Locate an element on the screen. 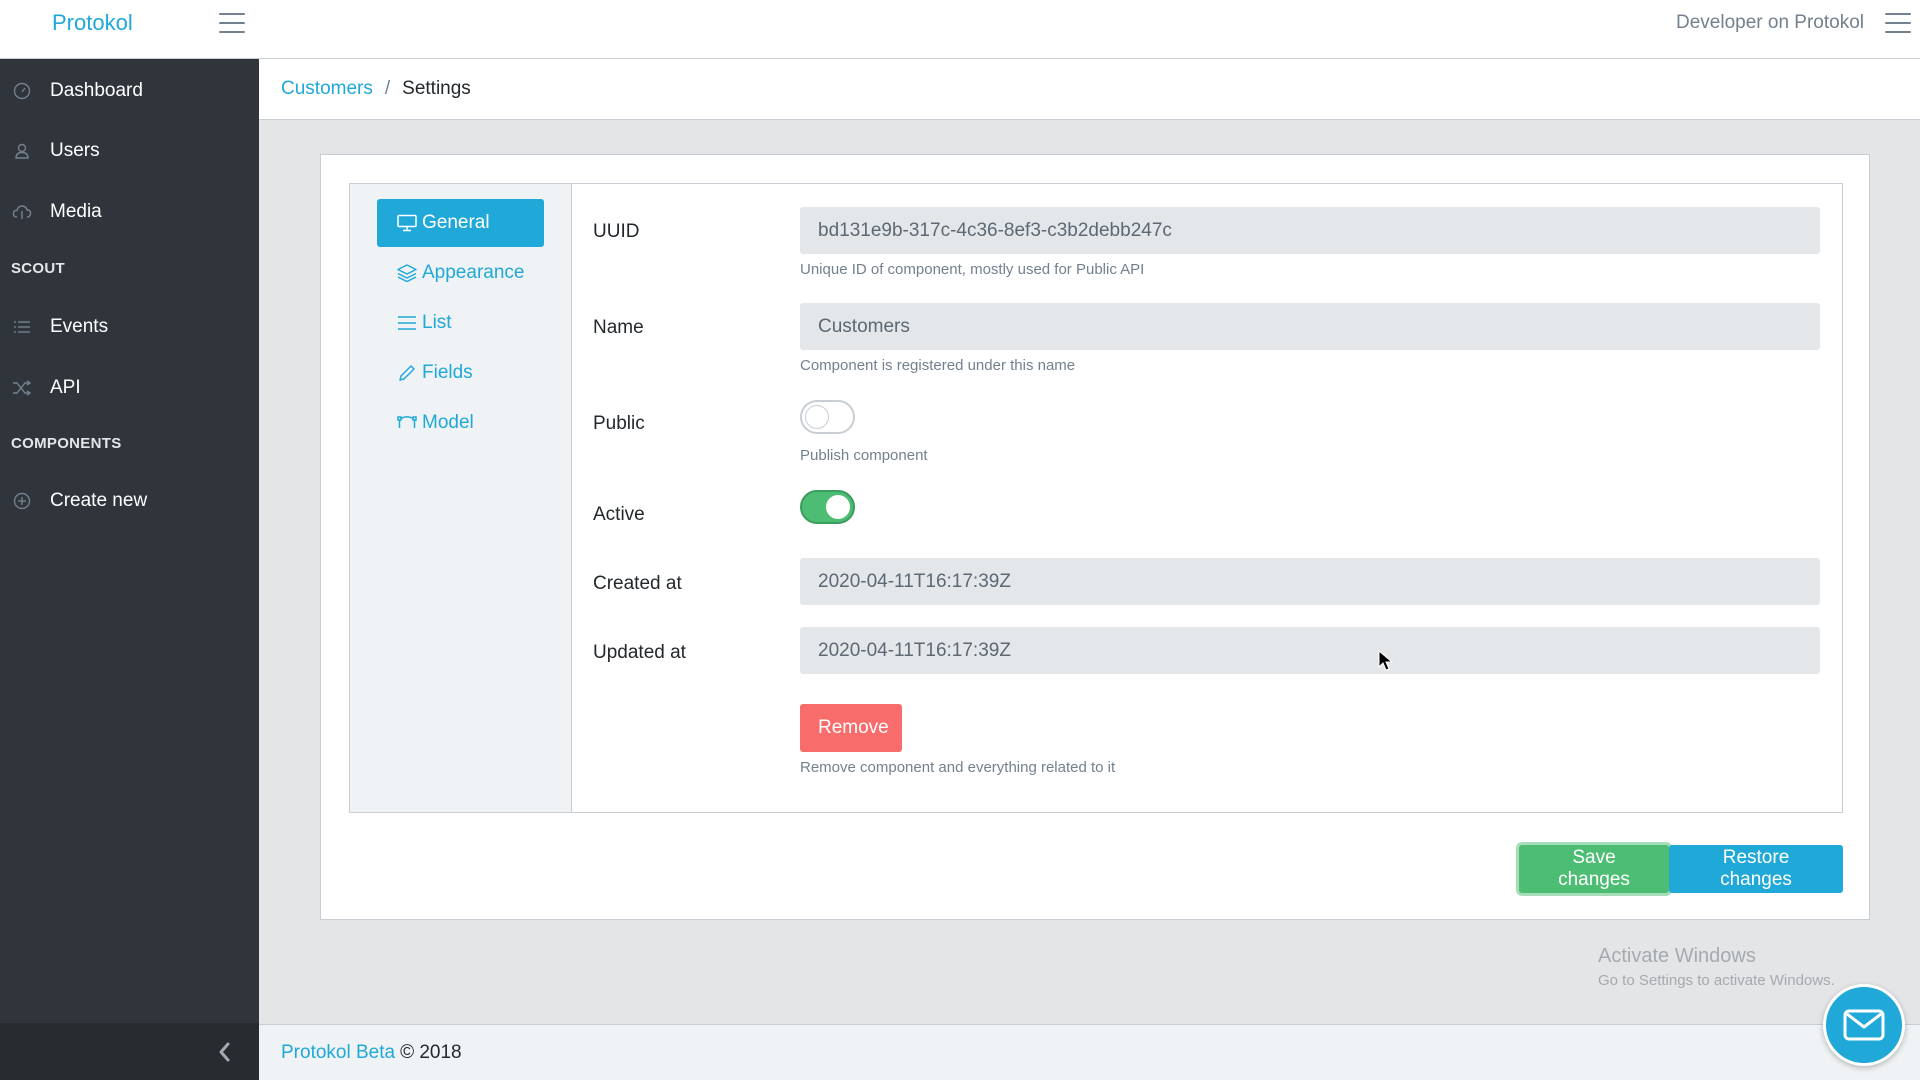 The height and width of the screenshot is (1080, 1920). vector-icon is located at coordinates (407, 423).